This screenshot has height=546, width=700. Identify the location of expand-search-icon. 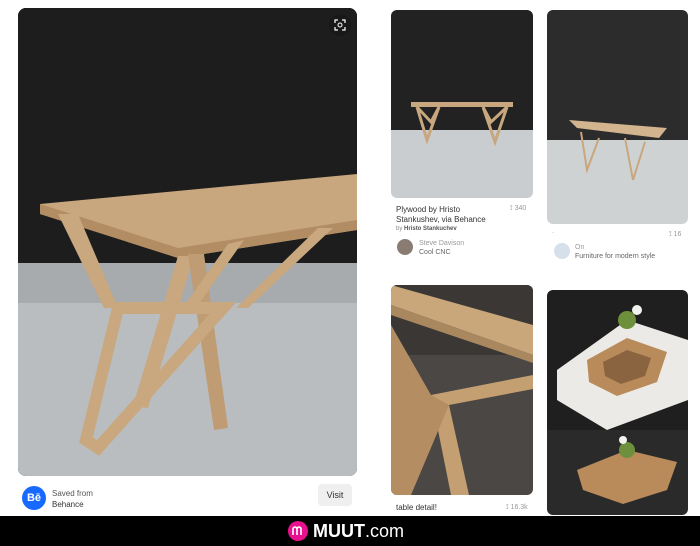
(340, 25).